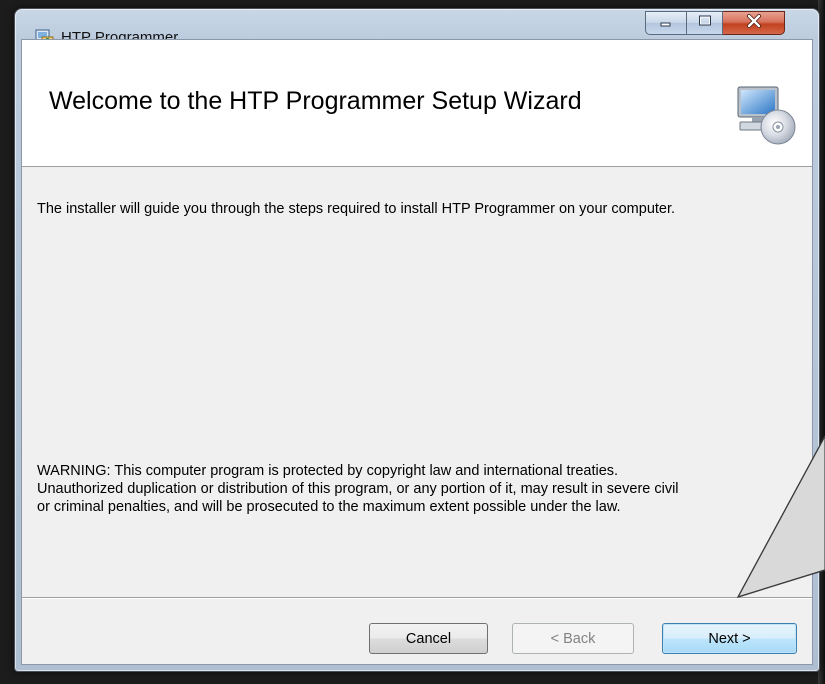 Image resolution: width=825 pixels, height=684 pixels. Describe the element at coordinates (729, 638) in the screenshot. I see `next-button: Next >` at that location.